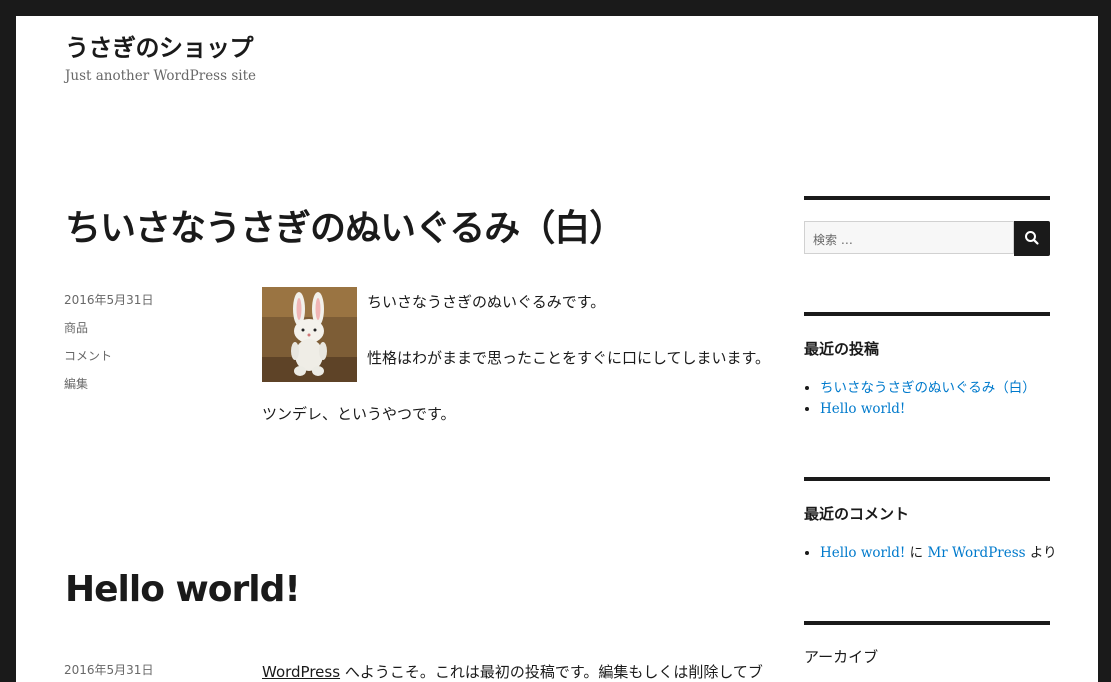 The image size is (1111, 682). What do you see at coordinates (862, 553) in the screenshot?
I see `comment-post-link: Hello world!` at bounding box center [862, 553].